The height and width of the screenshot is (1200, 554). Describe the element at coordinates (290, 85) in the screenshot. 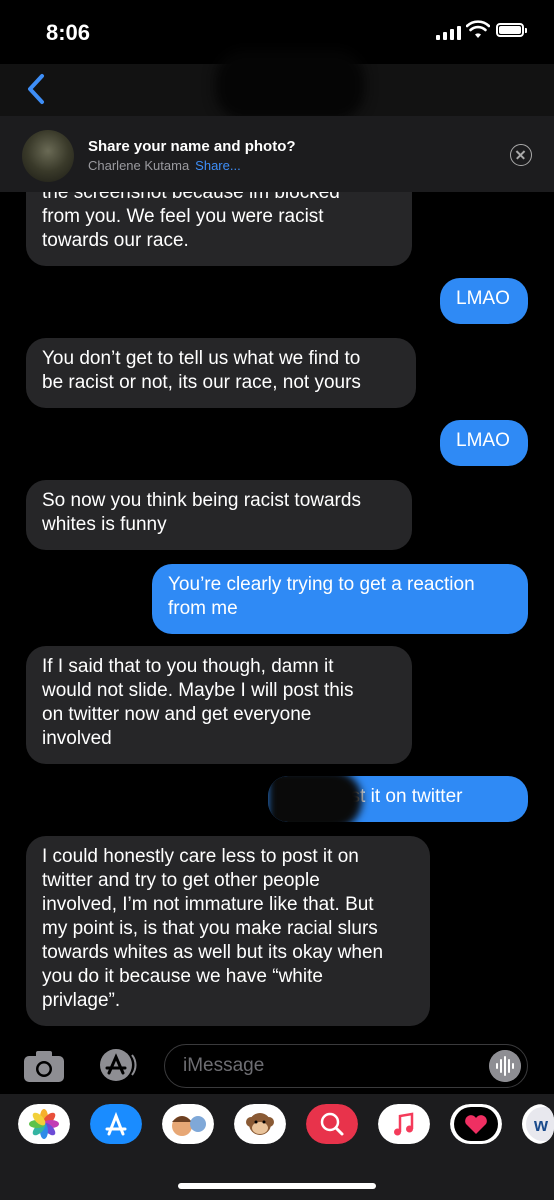

I see `contact-name-redacted` at that location.